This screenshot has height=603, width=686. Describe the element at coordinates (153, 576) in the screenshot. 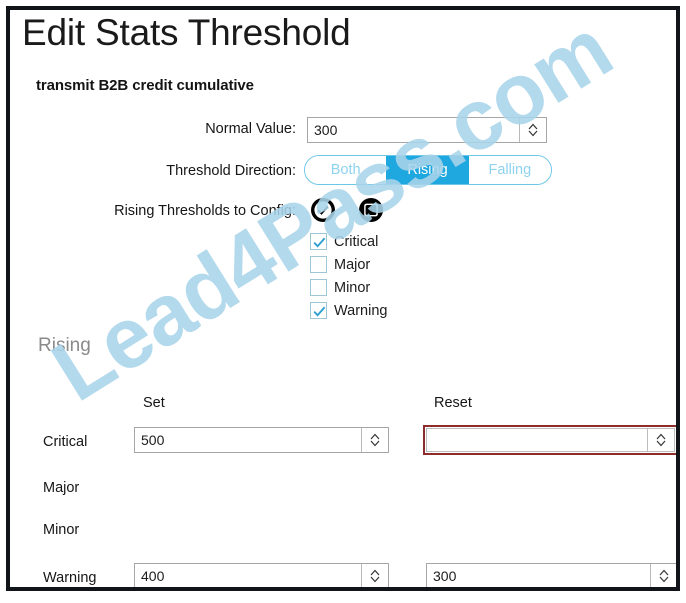

I see `set-value-warning: 400` at that location.